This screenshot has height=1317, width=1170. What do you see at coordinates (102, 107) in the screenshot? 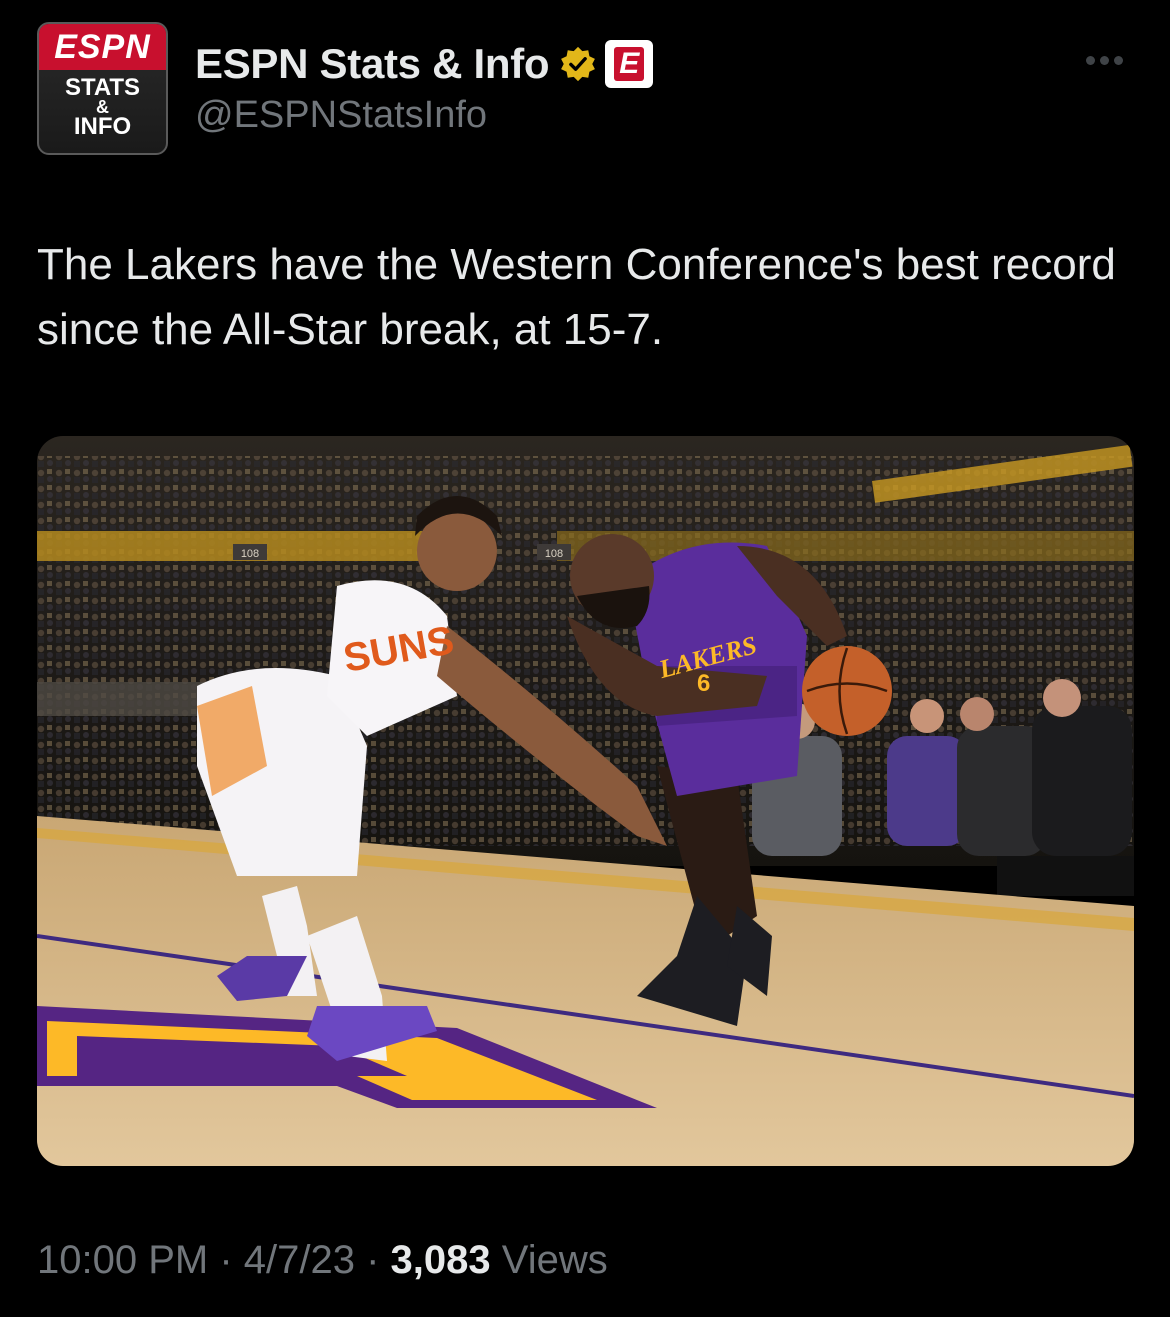
I see `avatar-caption: STATS & INFO` at bounding box center [102, 107].